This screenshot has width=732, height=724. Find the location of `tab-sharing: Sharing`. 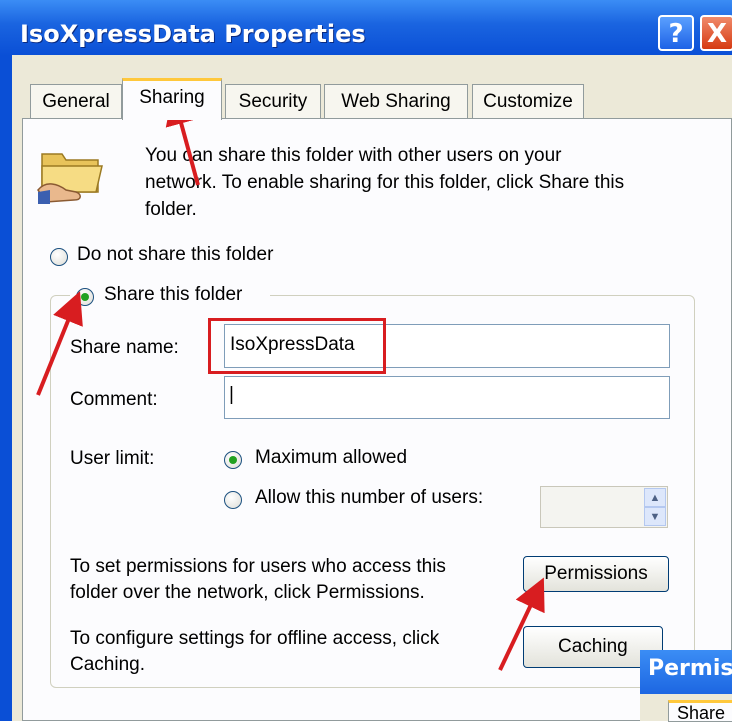

tab-sharing: Sharing is located at coordinates (172, 99).